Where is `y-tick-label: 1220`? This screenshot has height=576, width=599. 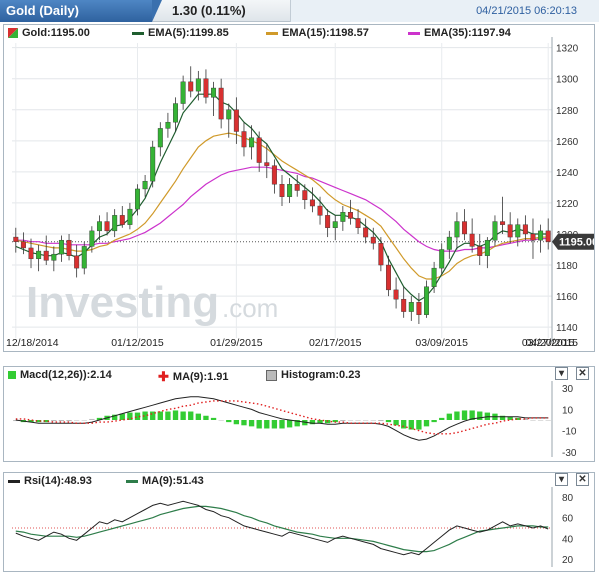 y-tick-label: 1220 is located at coordinates (567, 204).